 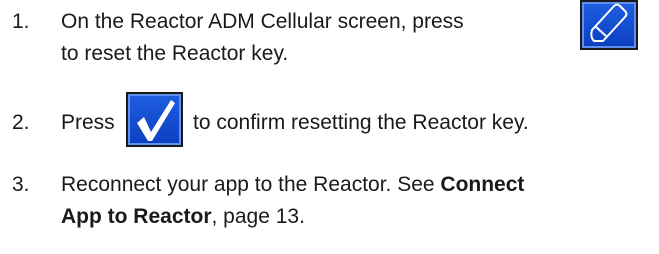 I want to click on step-number: 2., so click(x=21, y=122).